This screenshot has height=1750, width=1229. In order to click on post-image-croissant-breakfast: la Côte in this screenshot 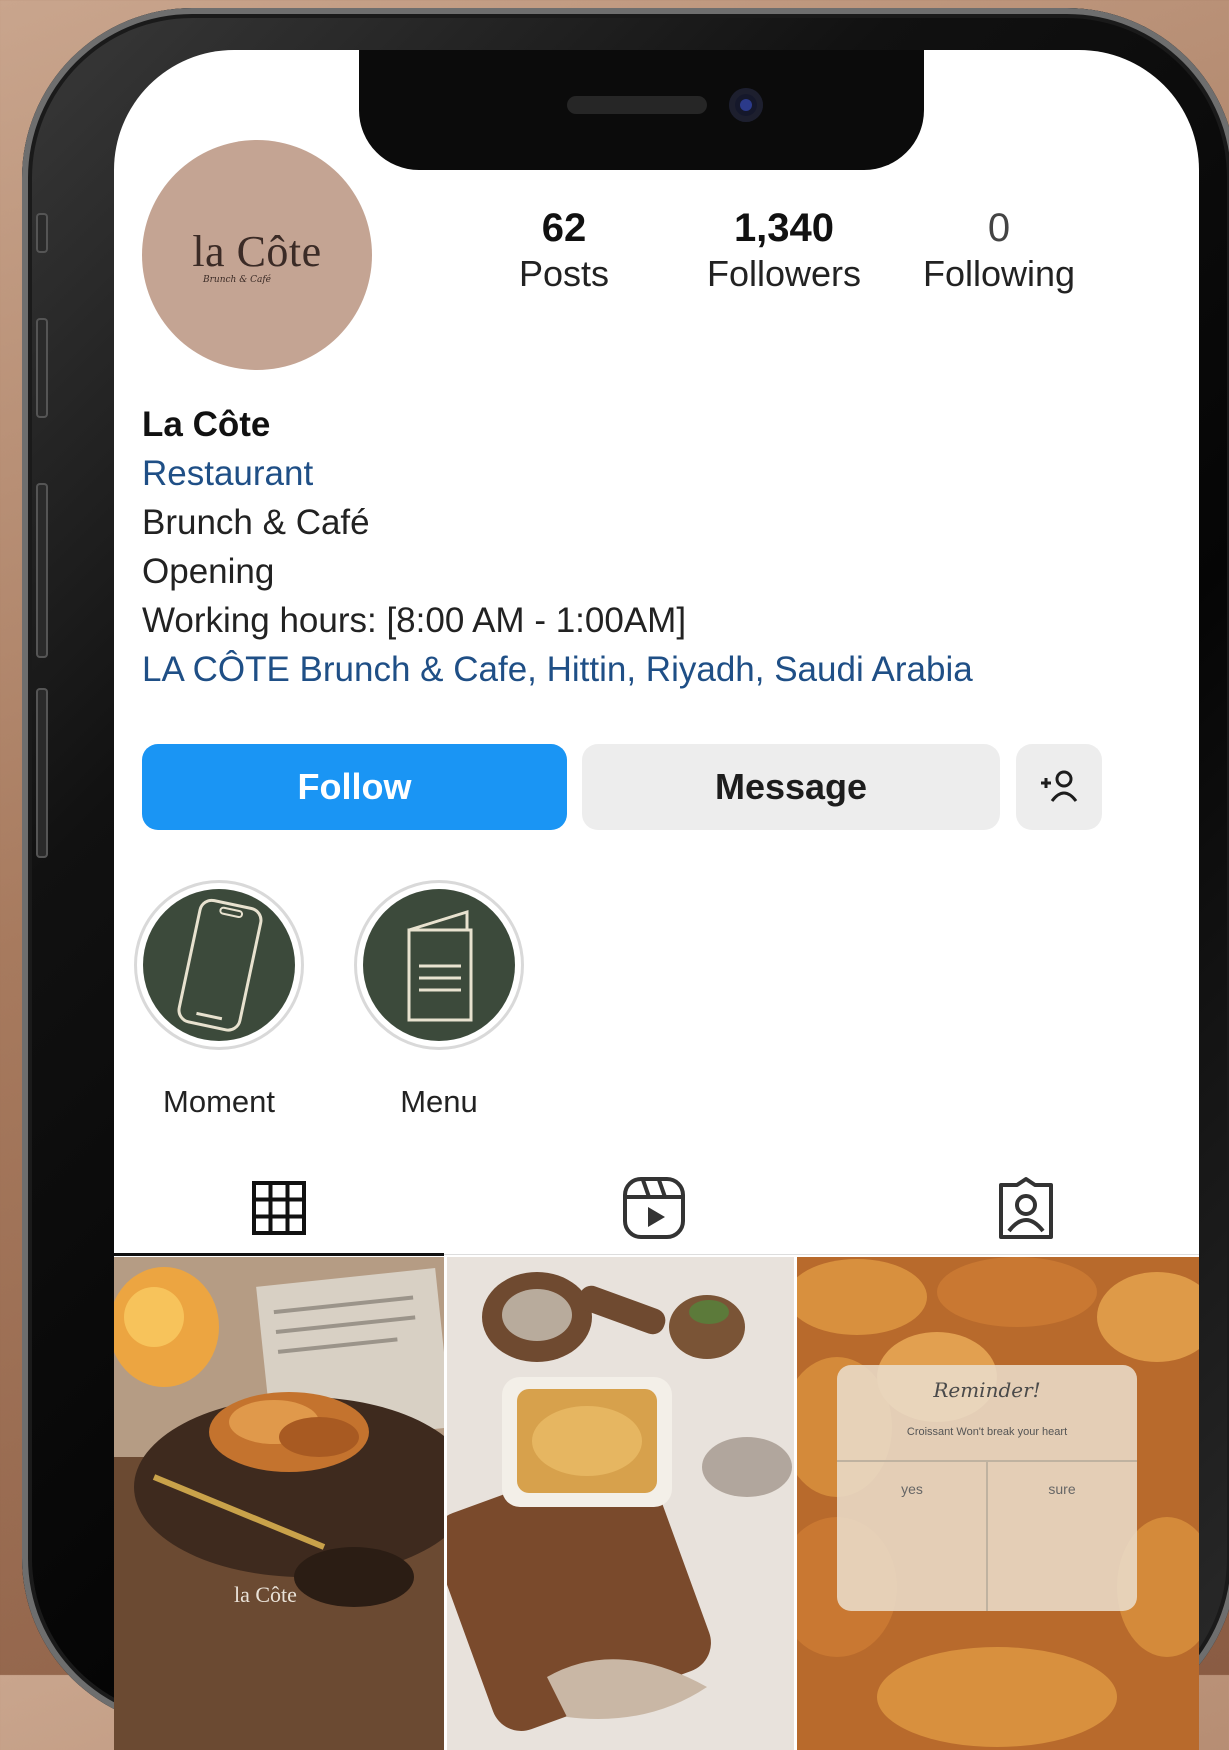, I will do `click(279, 1503)`.